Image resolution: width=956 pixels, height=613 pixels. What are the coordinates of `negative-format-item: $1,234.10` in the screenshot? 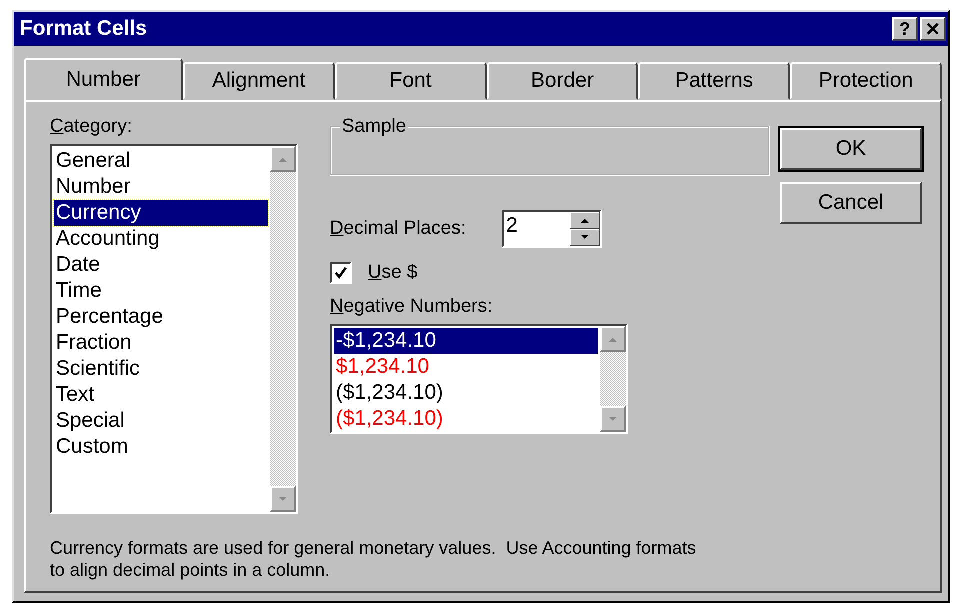 It's located at (466, 367).